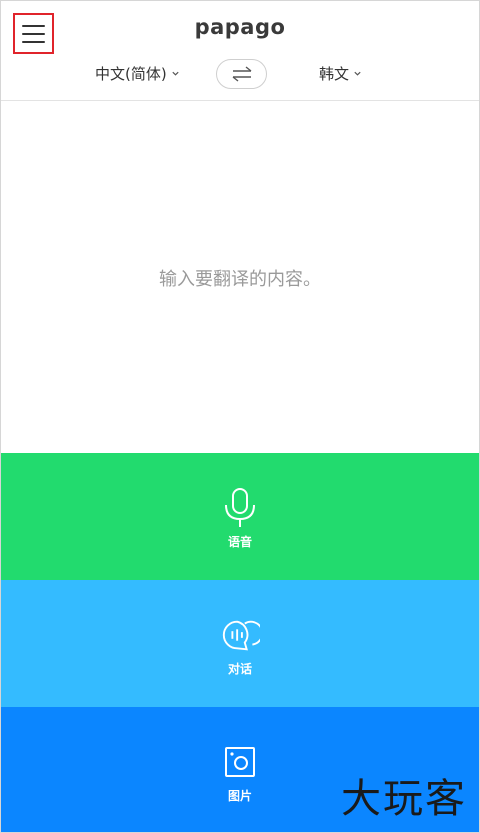  What do you see at coordinates (240, 51) in the screenshot?
I see `header: papago 中文(简体) 韩文` at bounding box center [240, 51].